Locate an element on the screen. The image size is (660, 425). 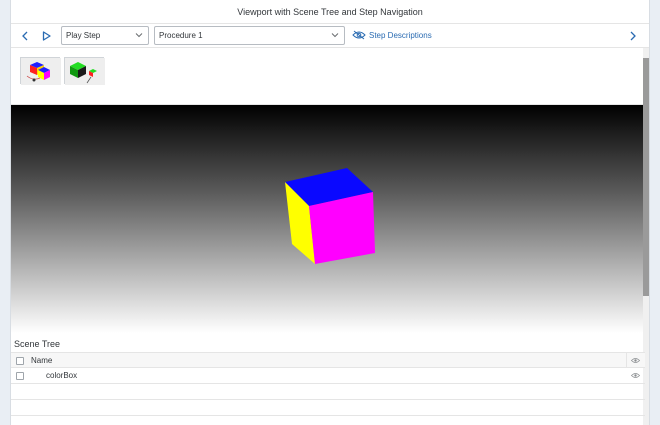
chevron-left-icon is located at coordinates (25, 36).